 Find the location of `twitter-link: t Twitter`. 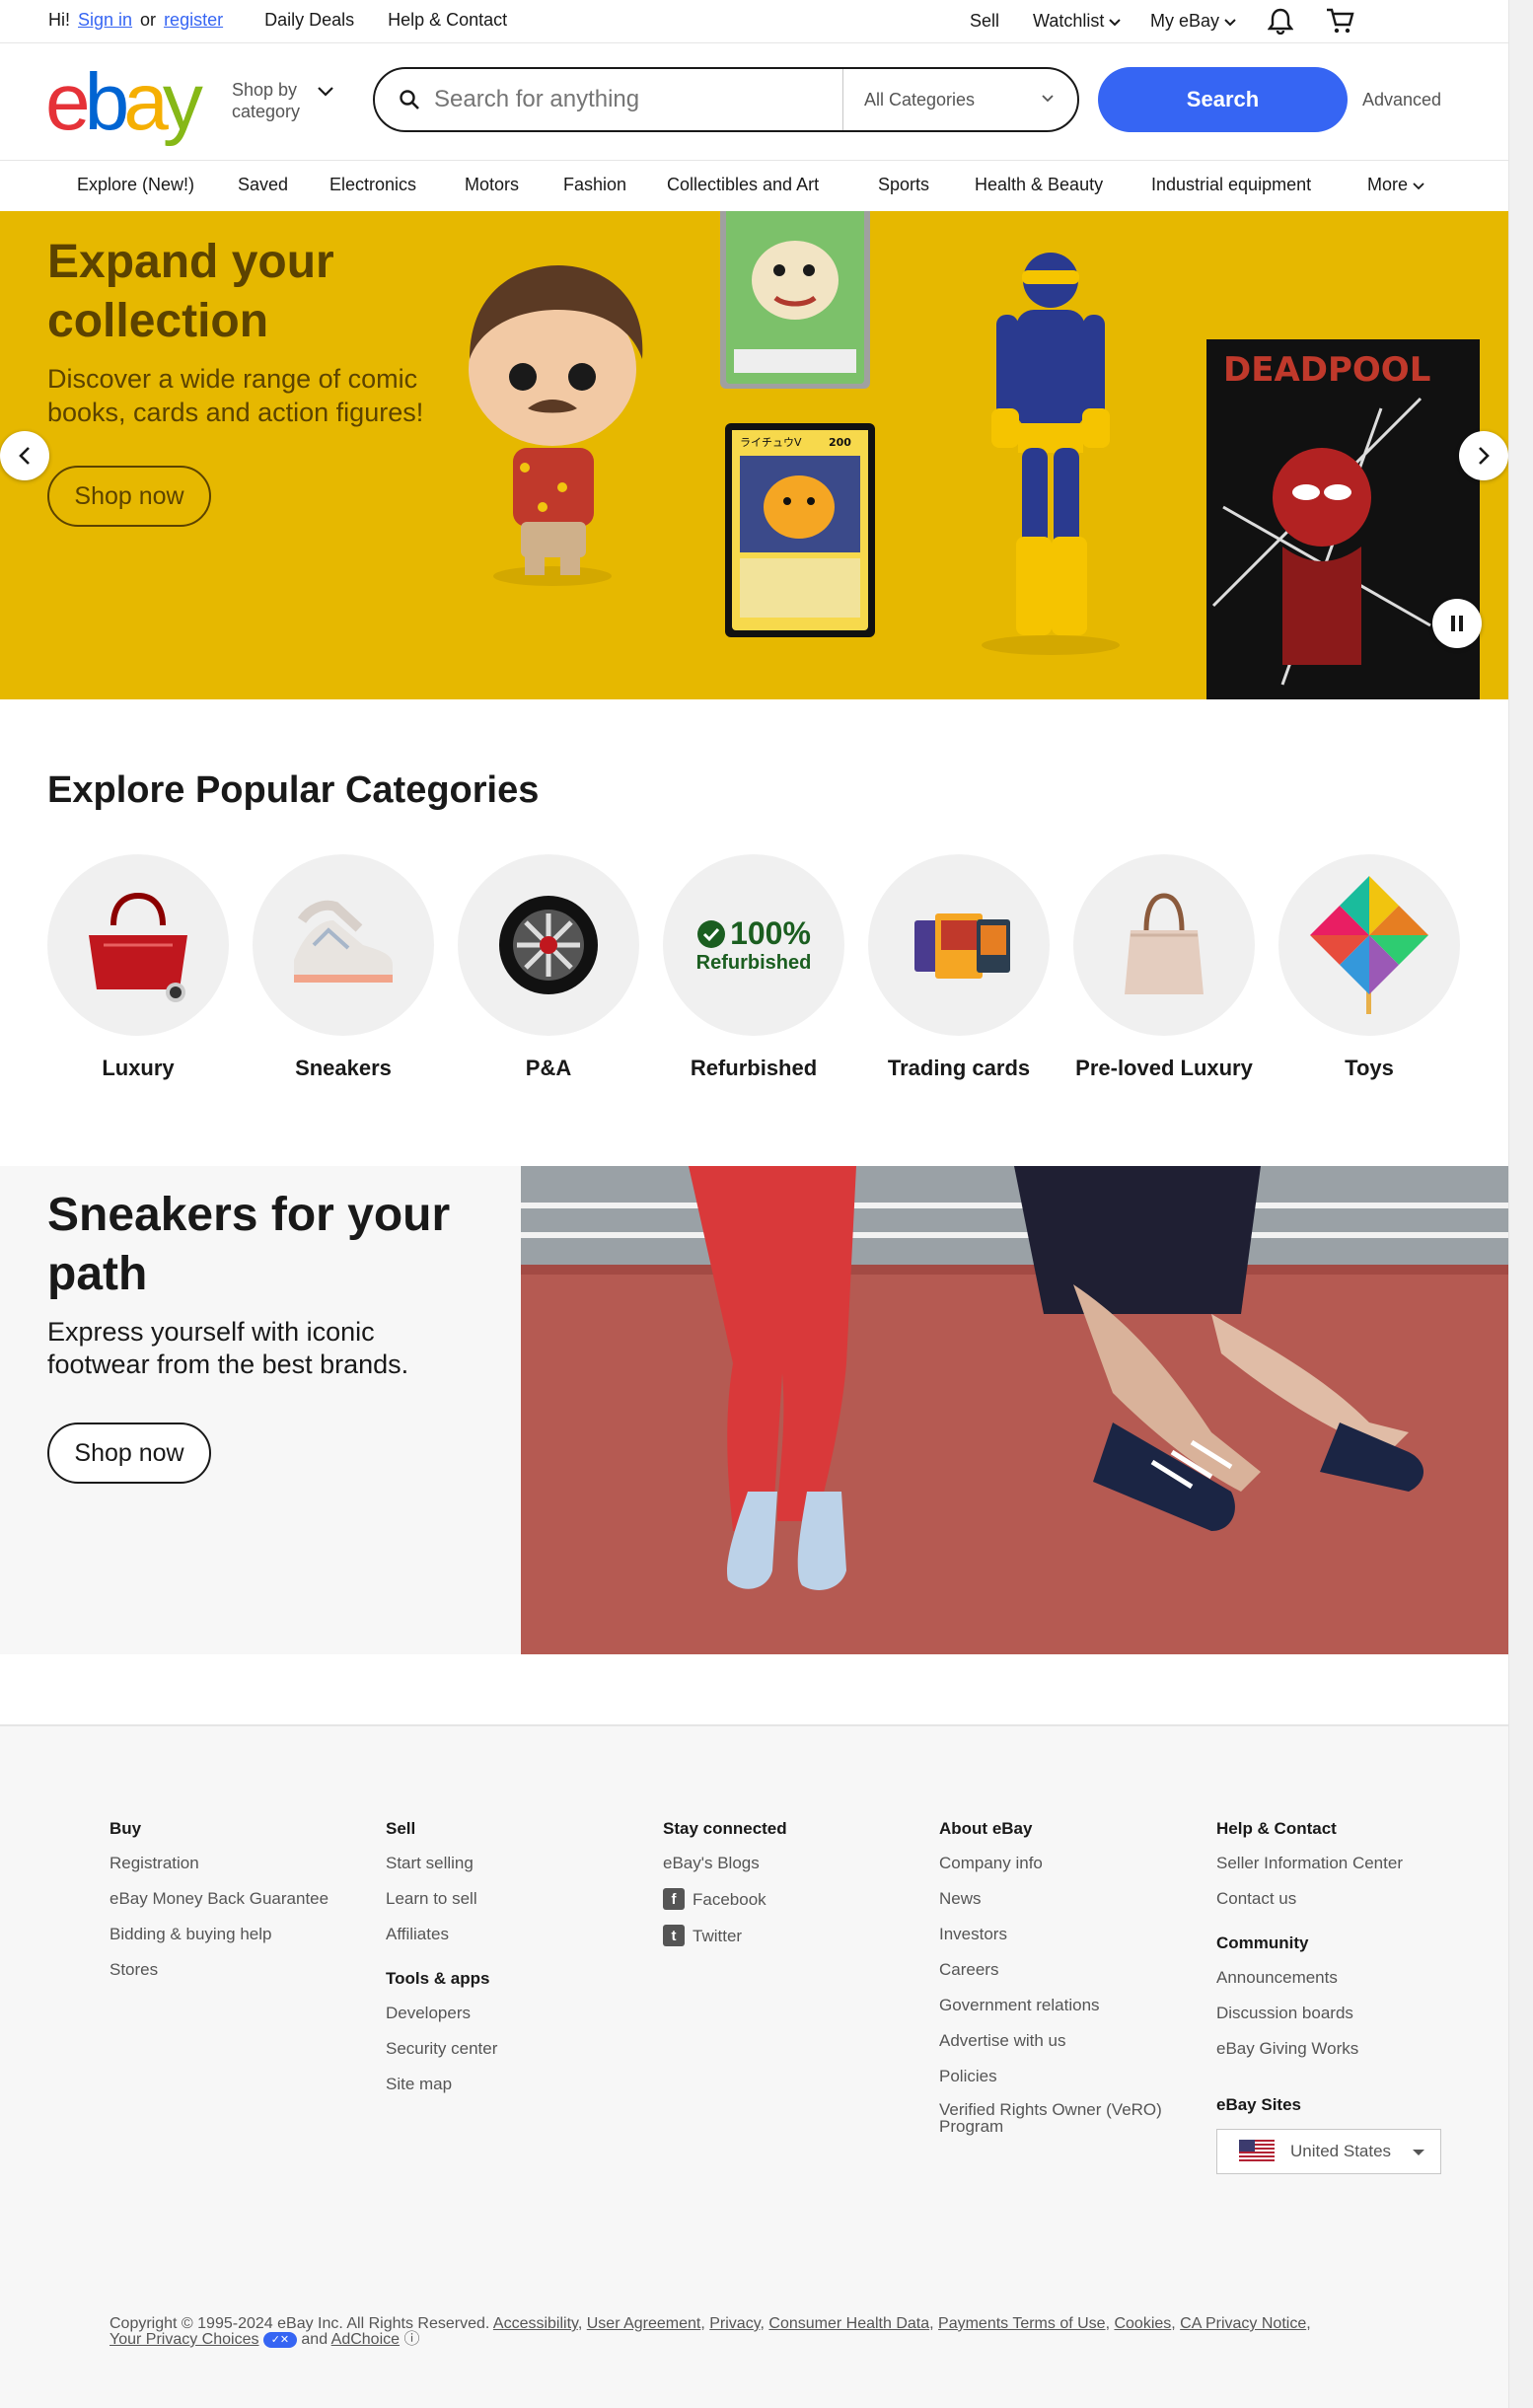

twitter-link: t Twitter is located at coordinates (725, 1935).